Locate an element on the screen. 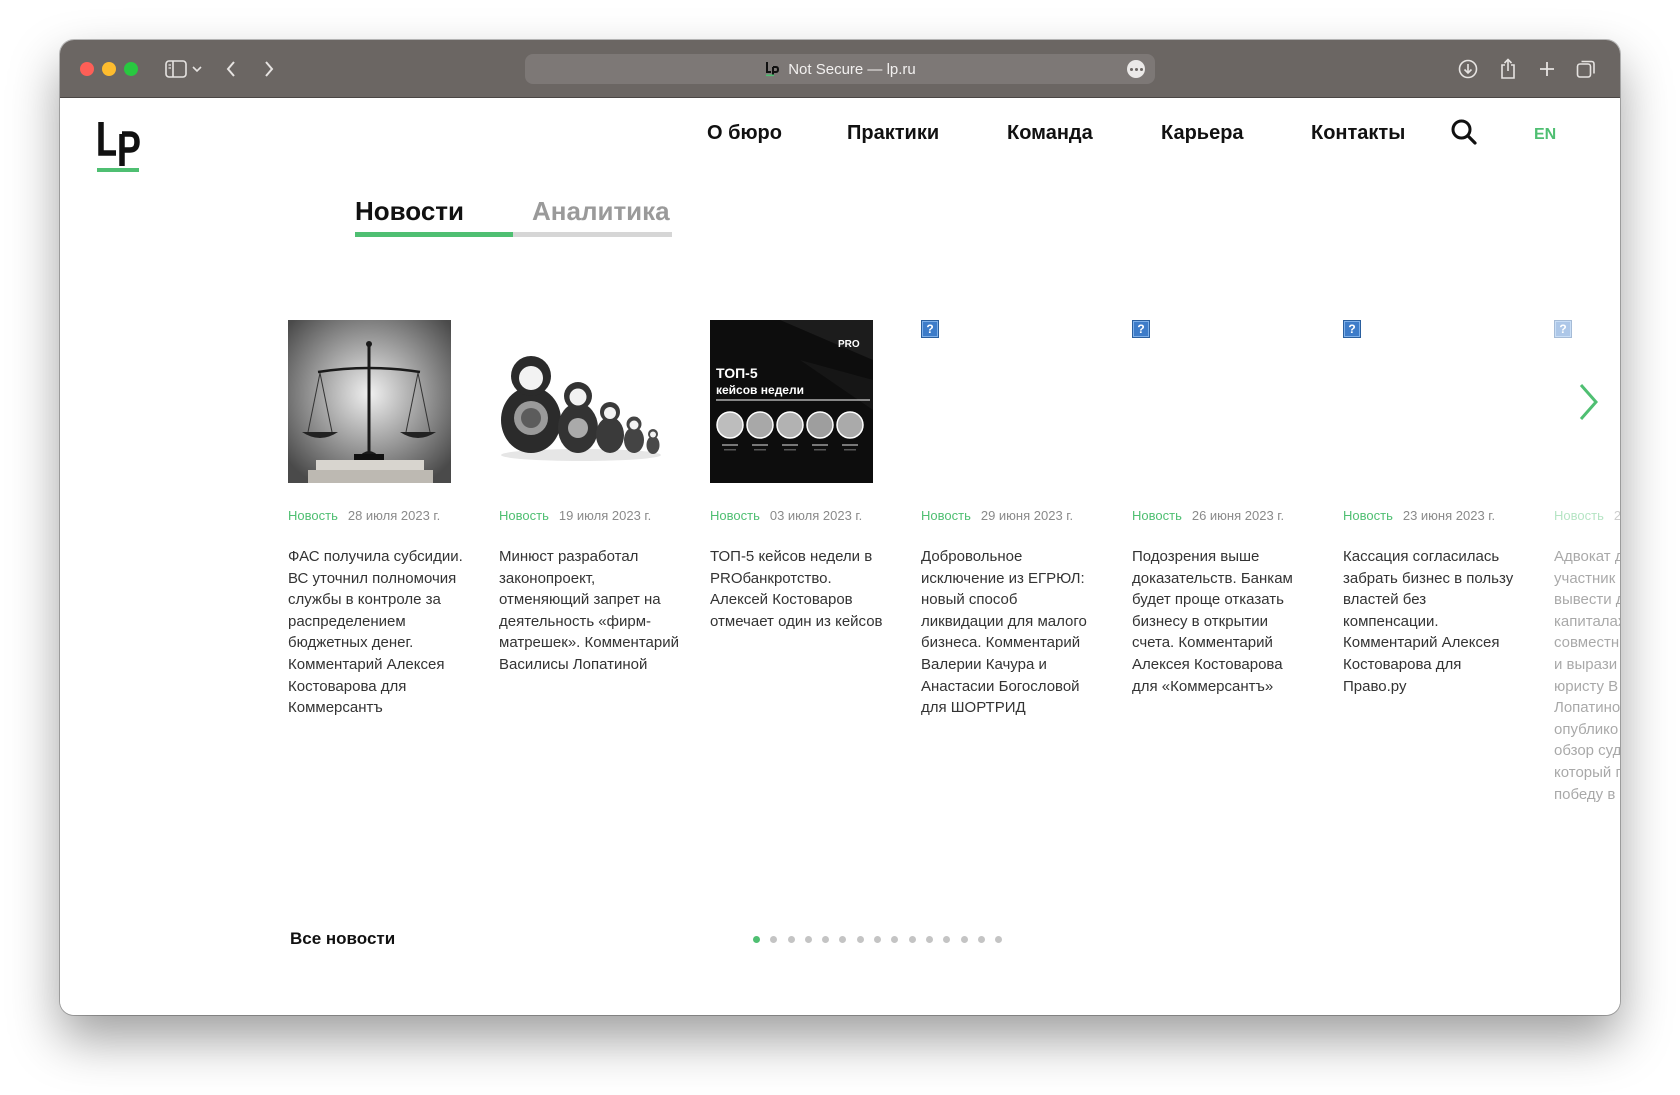 The height and width of the screenshot is (1095, 1680). new-tab-icon is located at coordinates (1547, 69).